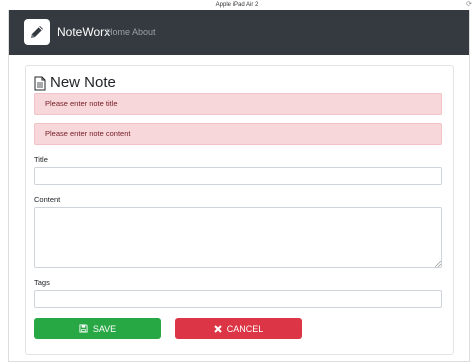 Image resolution: width=474 pixels, height=364 pixels. What do you see at coordinates (83, 82) in the screenshot?
I see `page-title-text: New Note` at bounding box center [83, 82].